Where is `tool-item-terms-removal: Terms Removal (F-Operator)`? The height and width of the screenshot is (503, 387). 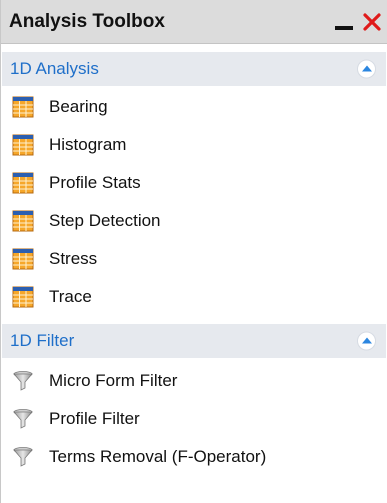
tool-item-terms-removal: Terms Removal (F-Operator) is located at coordinates (194, 457).